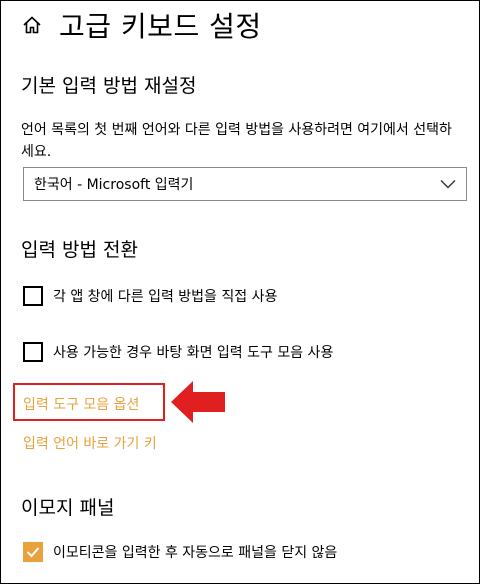 The height and width of the screenshot is (584, 480). Describe the element at coordinates (81, 404) in the screenshot. I see `toolbar-options-link: 입력 도구 모음 옵션` at that location.